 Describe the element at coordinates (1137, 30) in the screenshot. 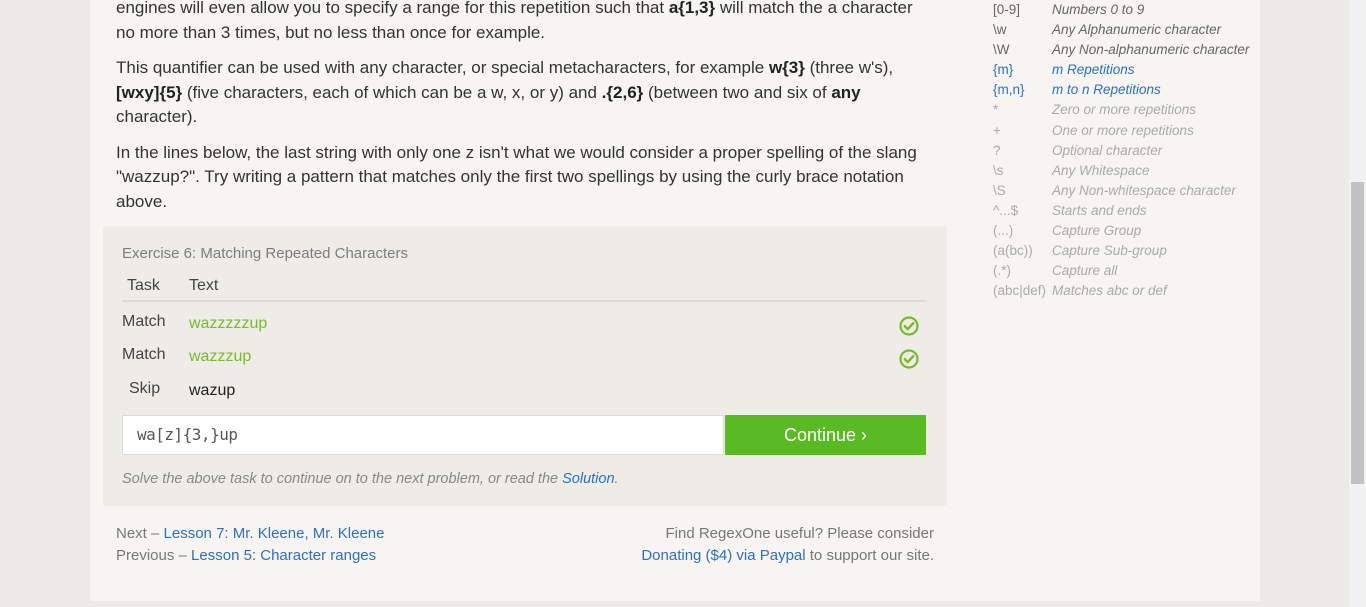

I see `cheatsheet-description: Any Alphanumeric character` at that location.